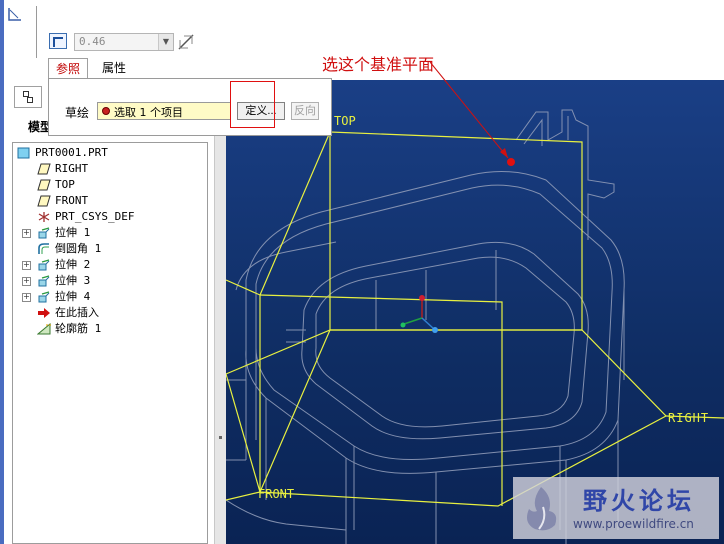  I want to click on tab-properties: 属性, so click(114, 68).